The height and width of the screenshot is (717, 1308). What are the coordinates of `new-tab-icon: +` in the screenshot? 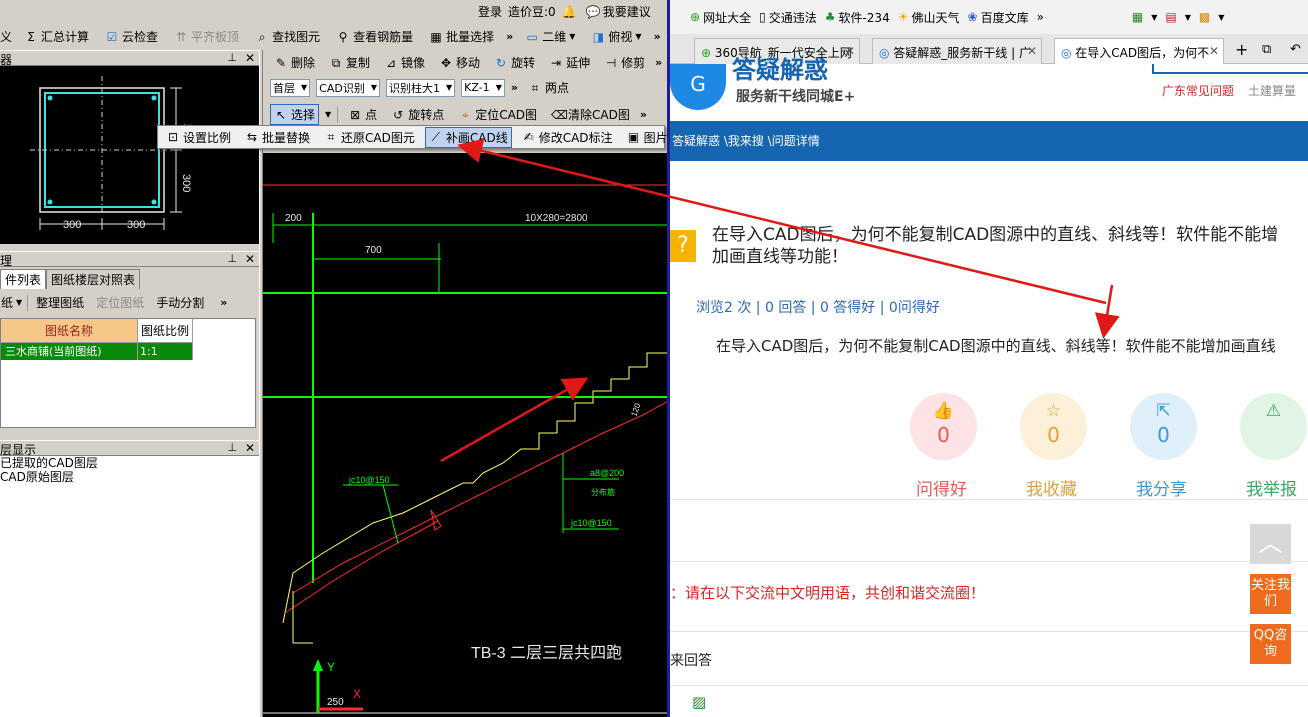 It's located at (1241, 49).